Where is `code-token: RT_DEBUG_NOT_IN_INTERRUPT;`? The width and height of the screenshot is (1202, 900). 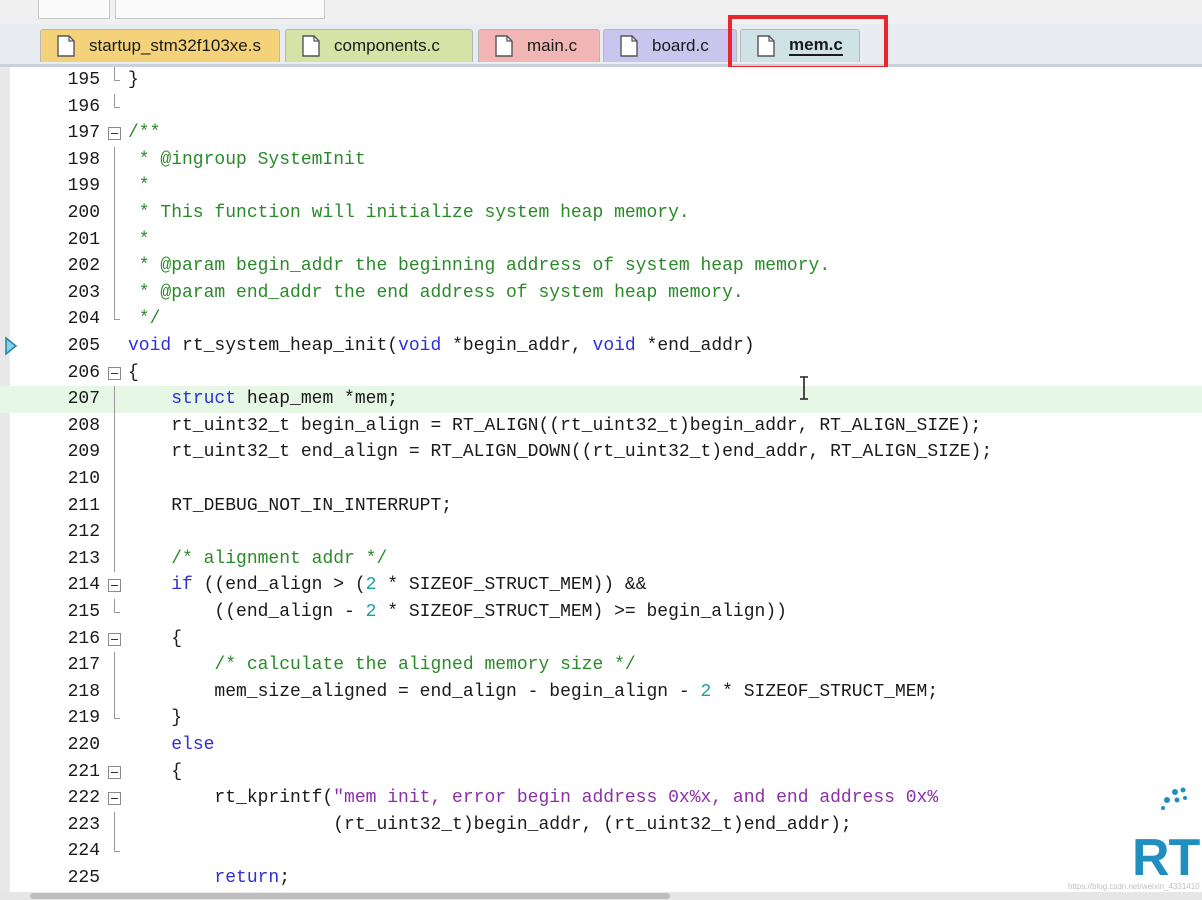 code-token: RT_DEBUG_NOT_IN_INTERRUPT; is located at coordinates (290, 505).